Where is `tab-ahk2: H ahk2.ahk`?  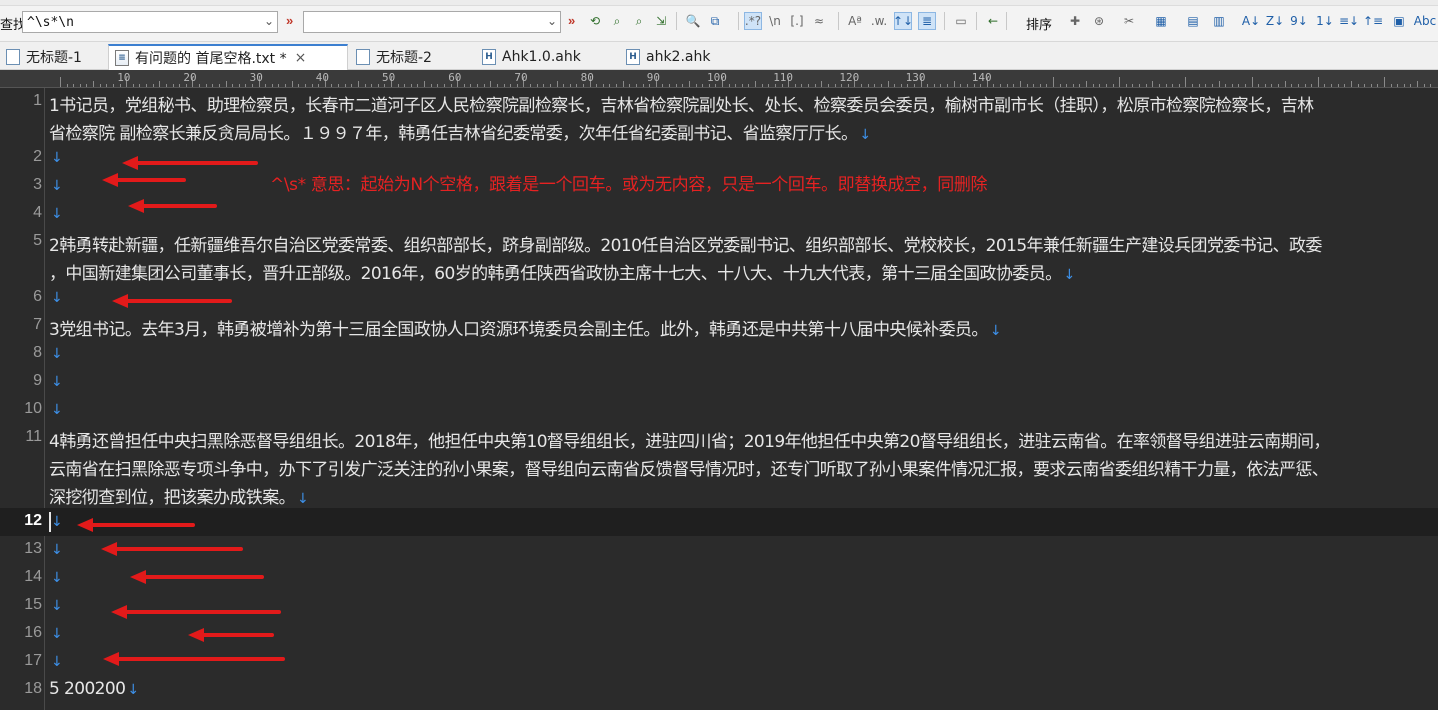
tab-ahk2: H ahk2.ahk is located at coordinates (685, 57).